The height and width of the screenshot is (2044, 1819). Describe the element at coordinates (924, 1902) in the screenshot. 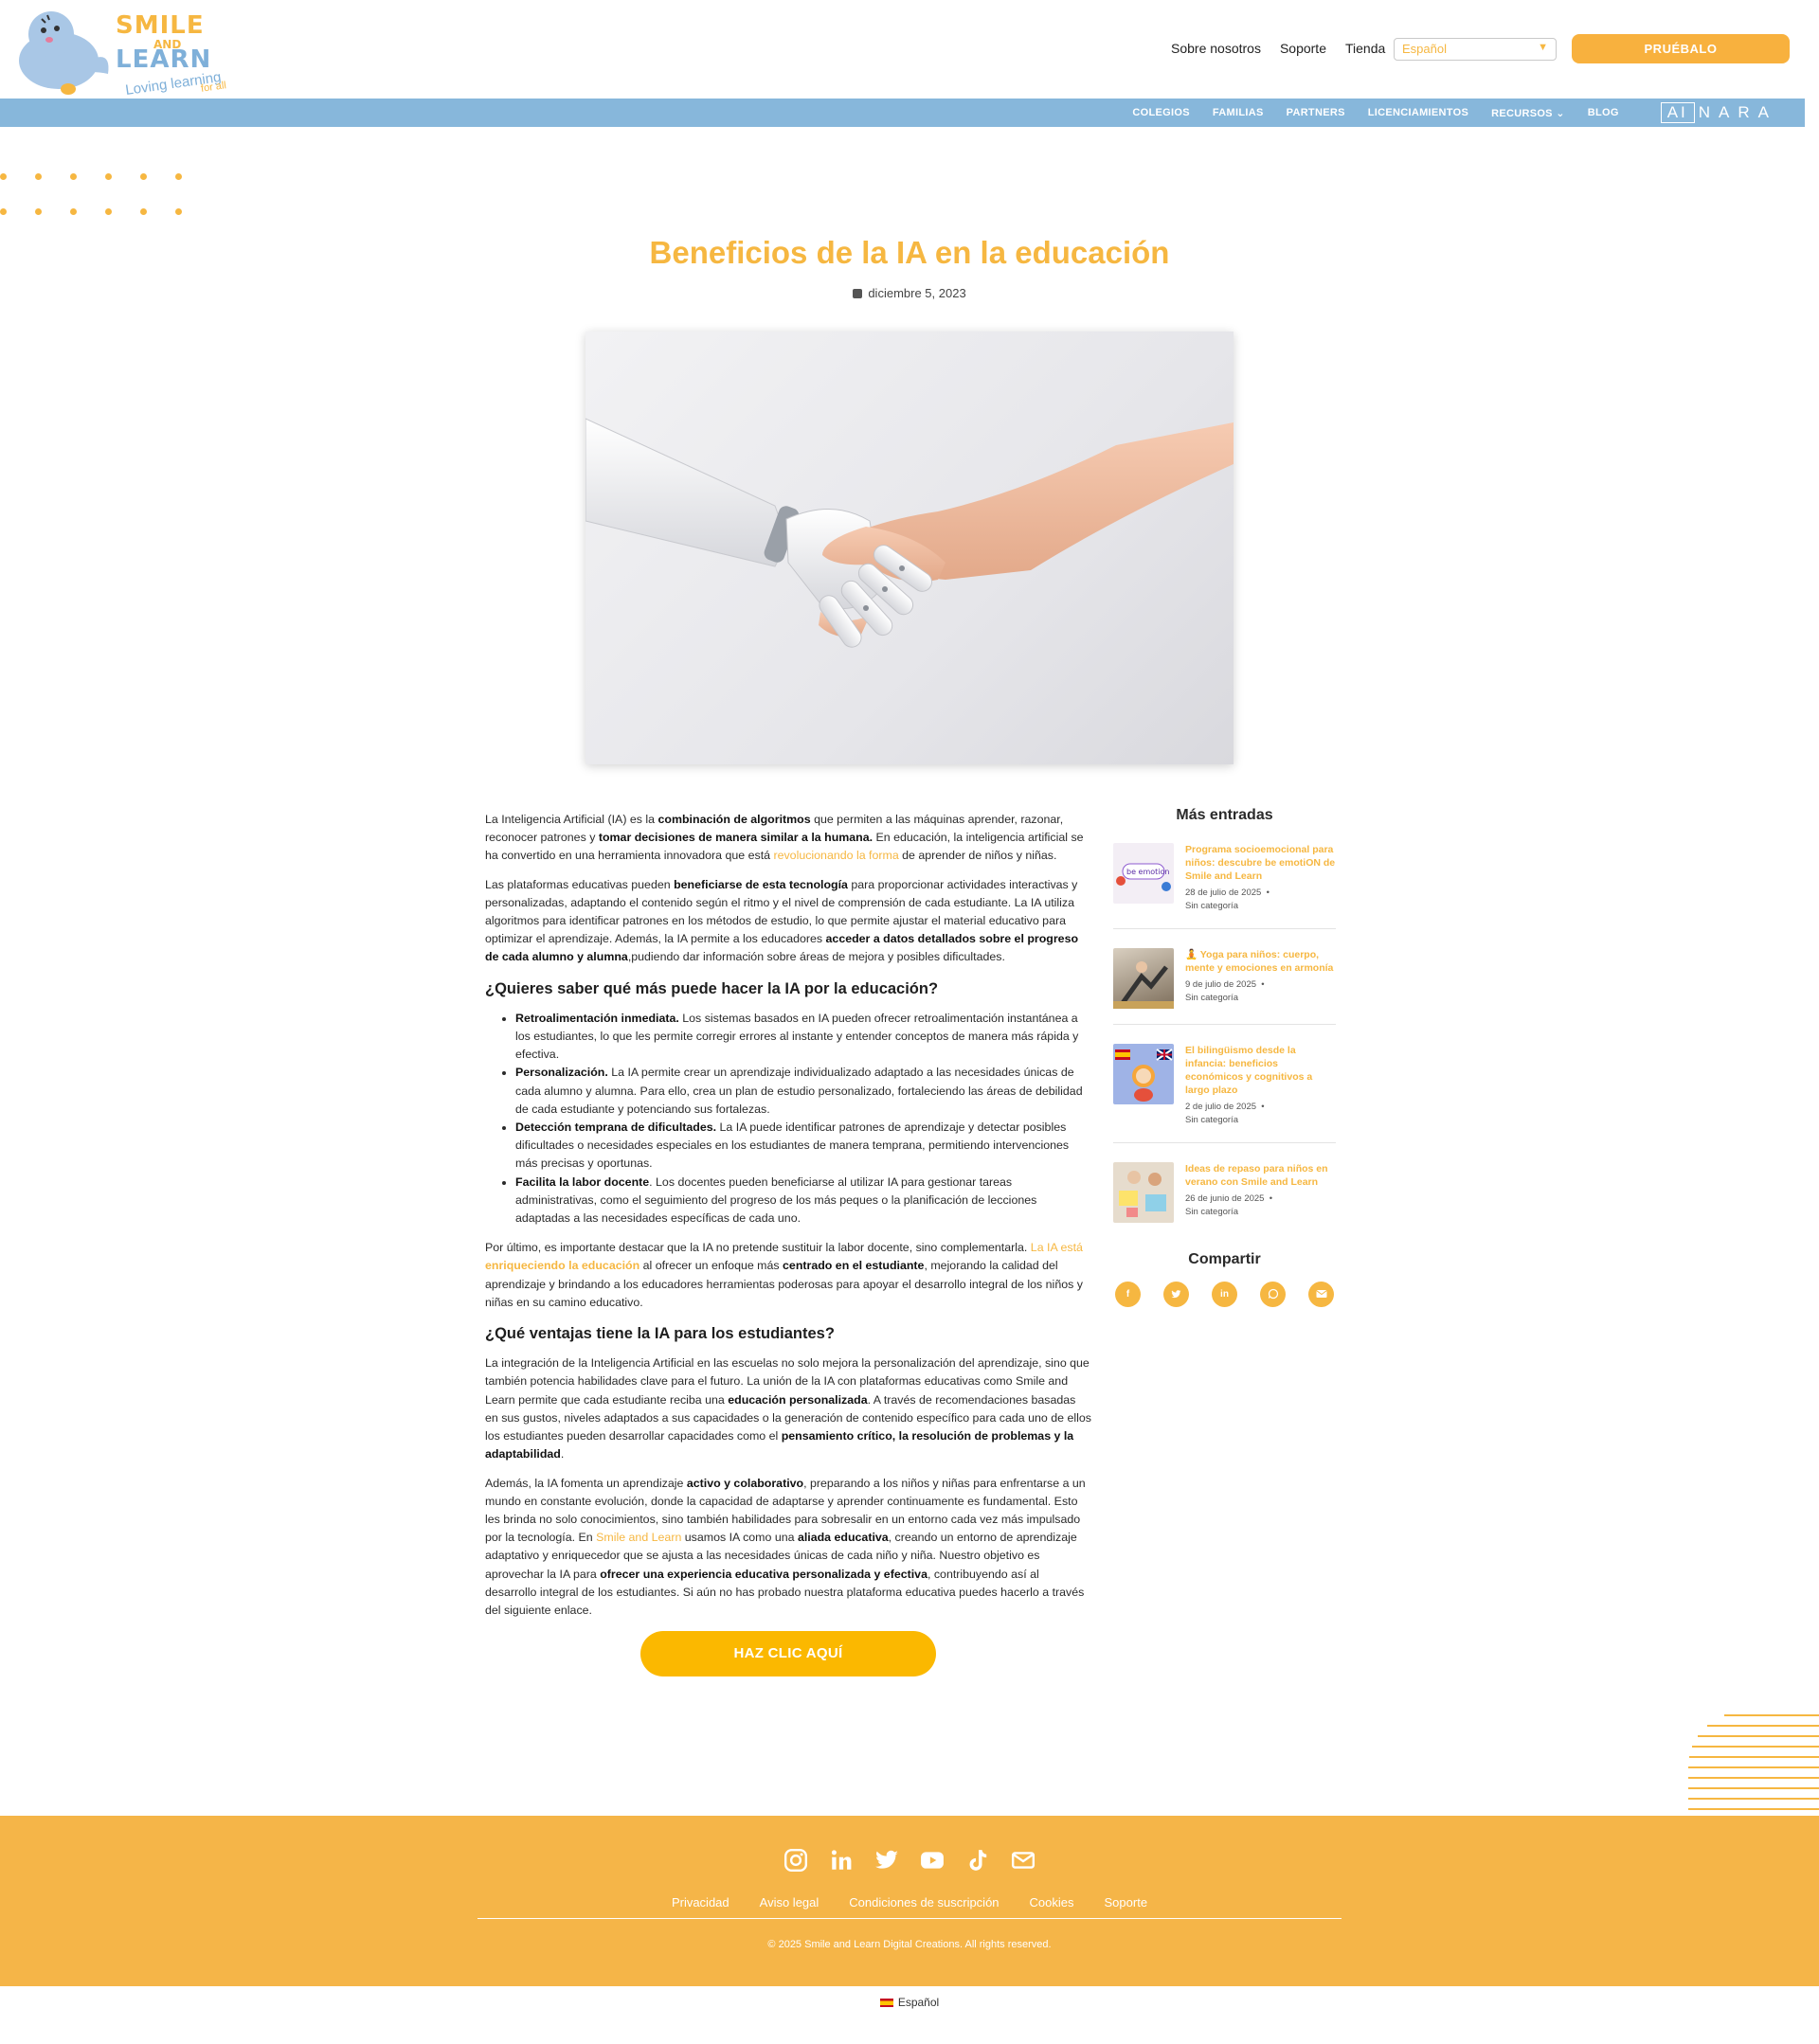

I see `footer-link-terms: Condiciones de suscripción` at that location.